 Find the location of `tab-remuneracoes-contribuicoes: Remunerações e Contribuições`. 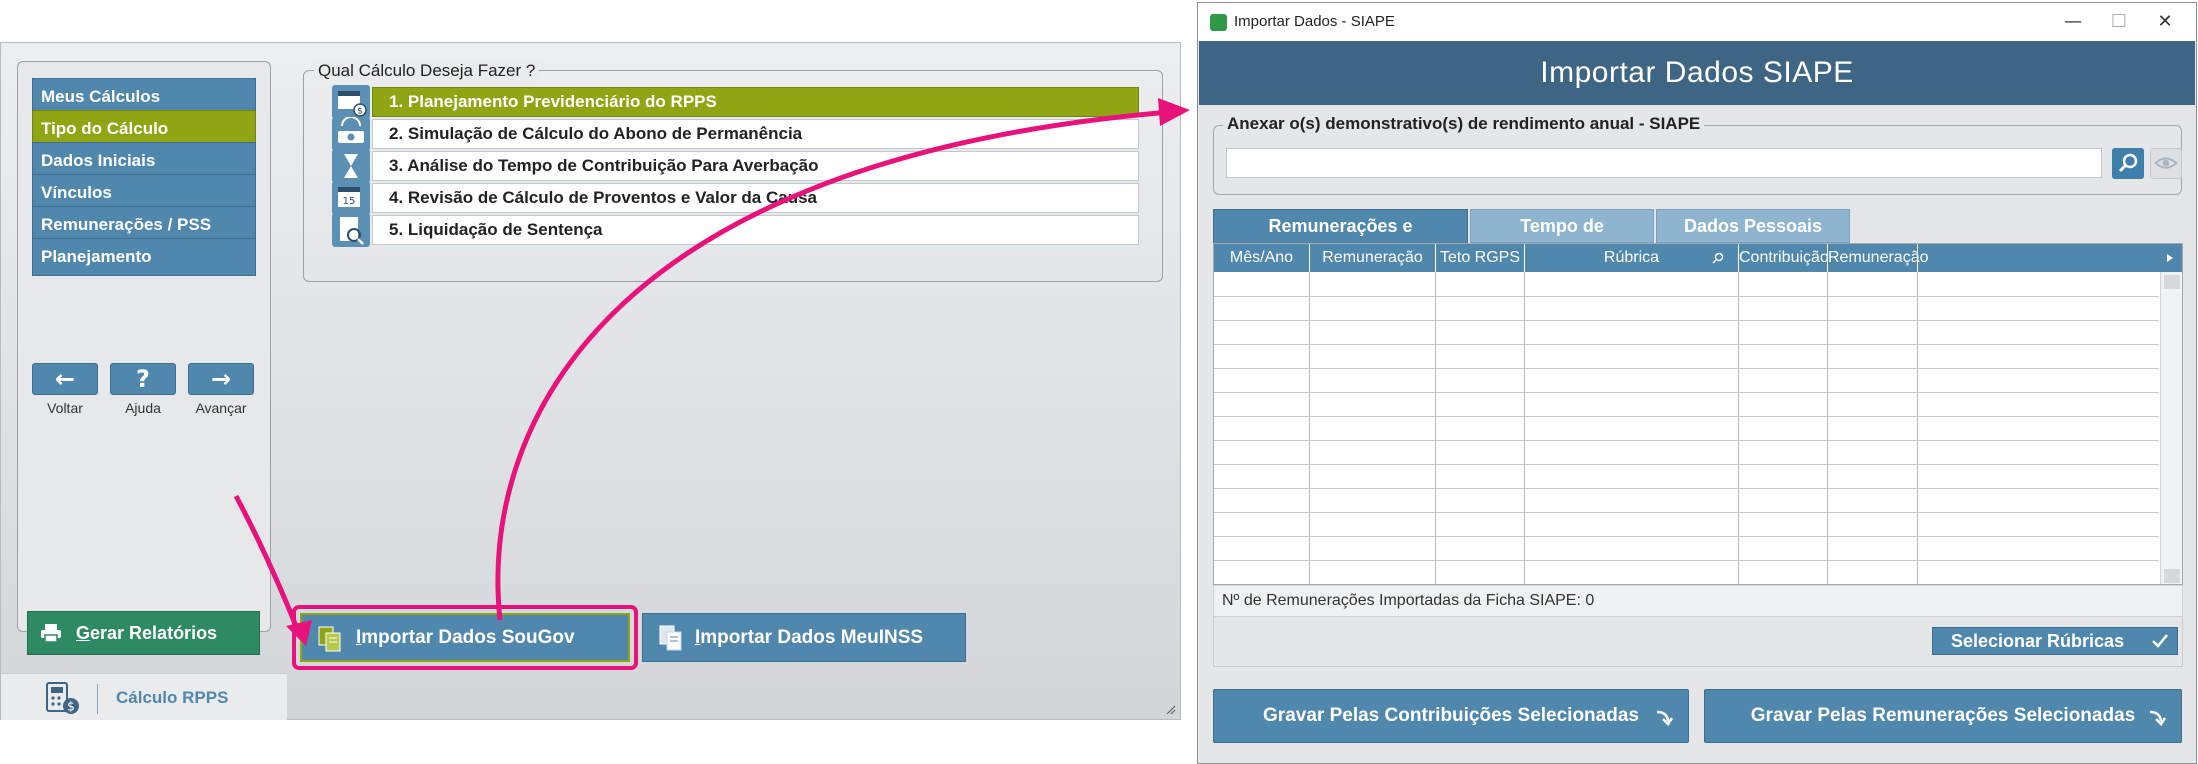

tab-remuneracoes-contribuicoes: Remunerações e Contribuições is located at coordinates (1340, 238).